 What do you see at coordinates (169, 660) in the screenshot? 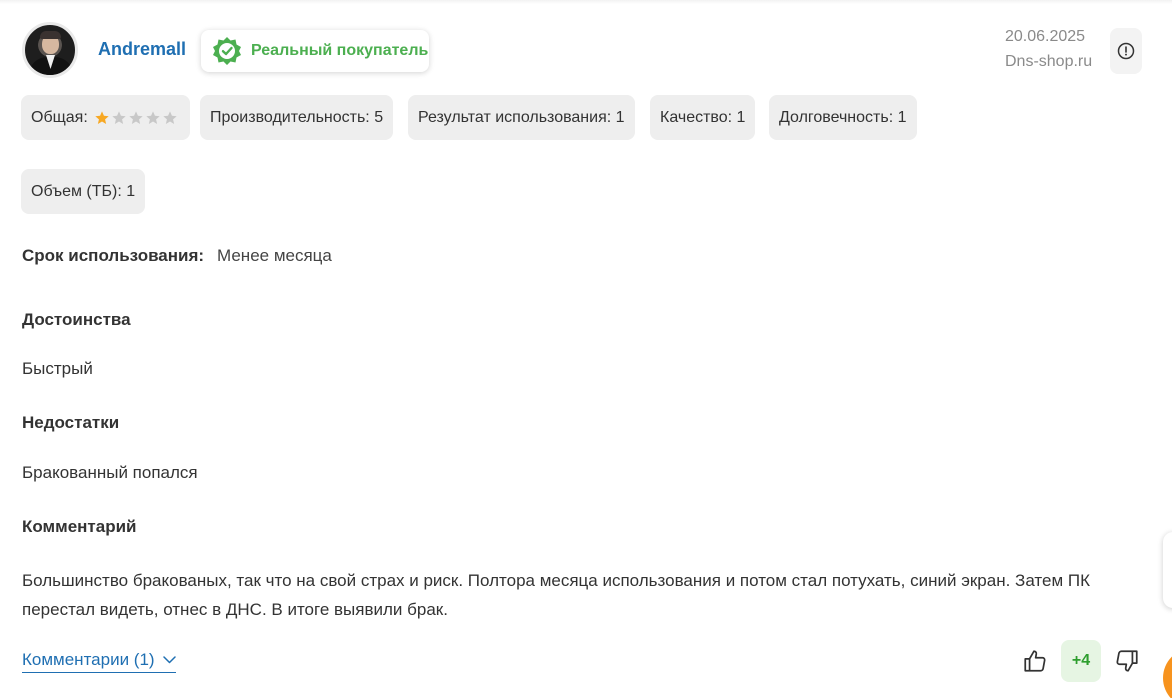
I see `chevron-down-icon` at bounding box center [169, 660].